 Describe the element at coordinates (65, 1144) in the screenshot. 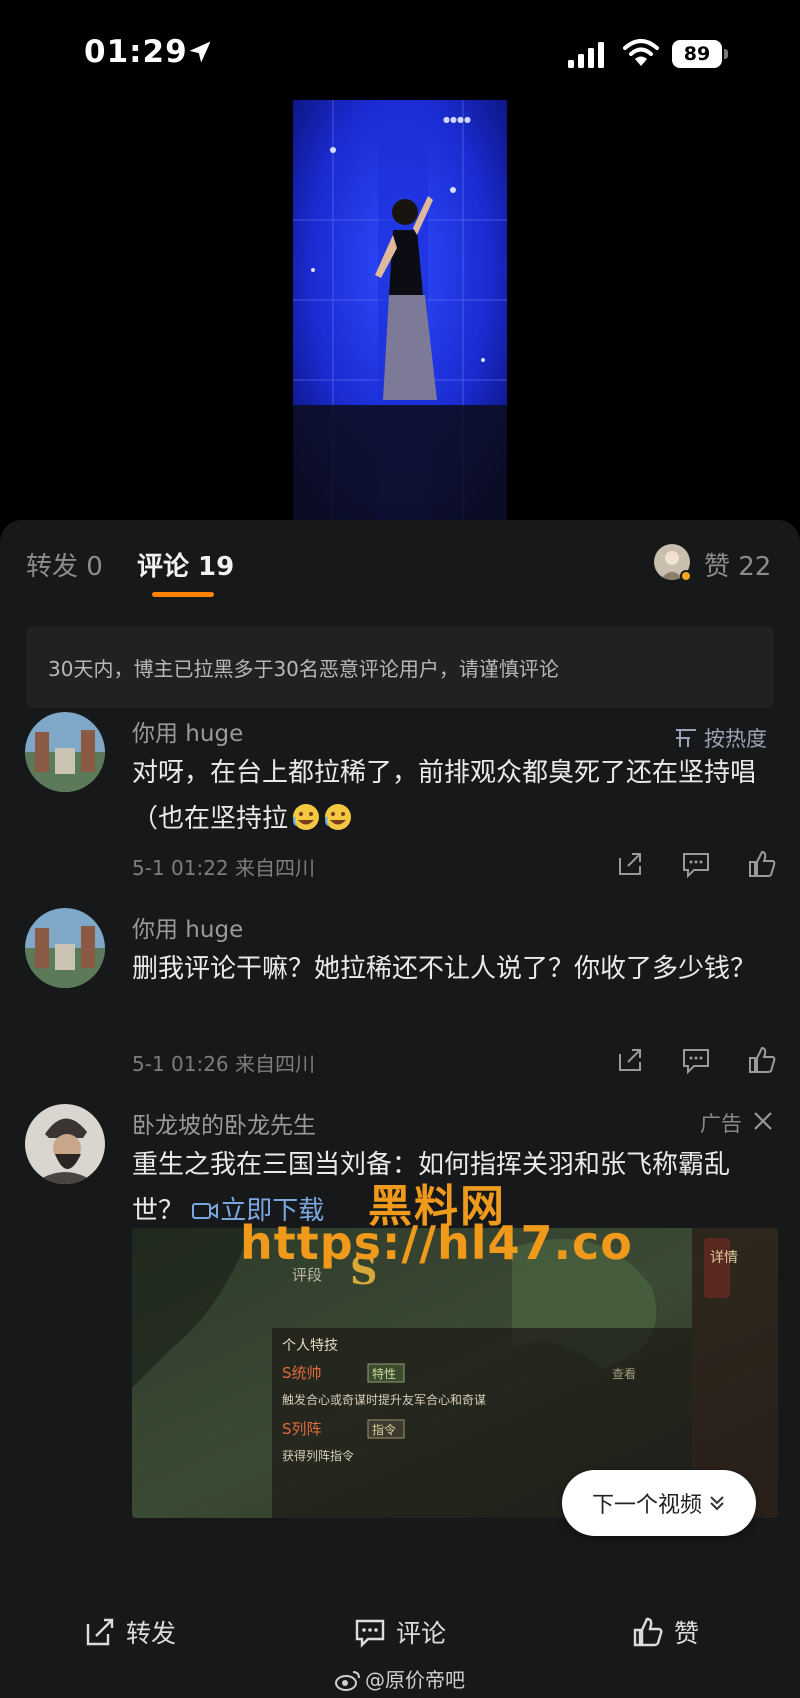

I see `advertiser-avatar` at that location.